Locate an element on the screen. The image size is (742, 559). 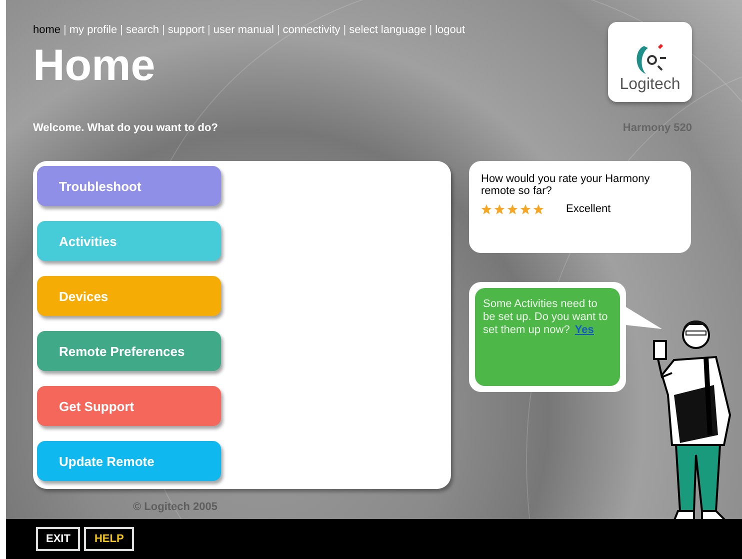
nav-link: select language is located at coordinates (387, 30).